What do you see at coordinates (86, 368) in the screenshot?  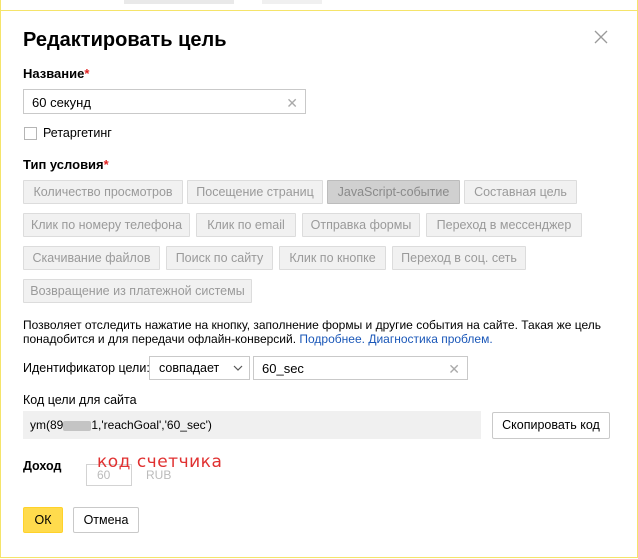 I see `goal-id-label: Идентификатор цели:` at bounding box center [86, 368].